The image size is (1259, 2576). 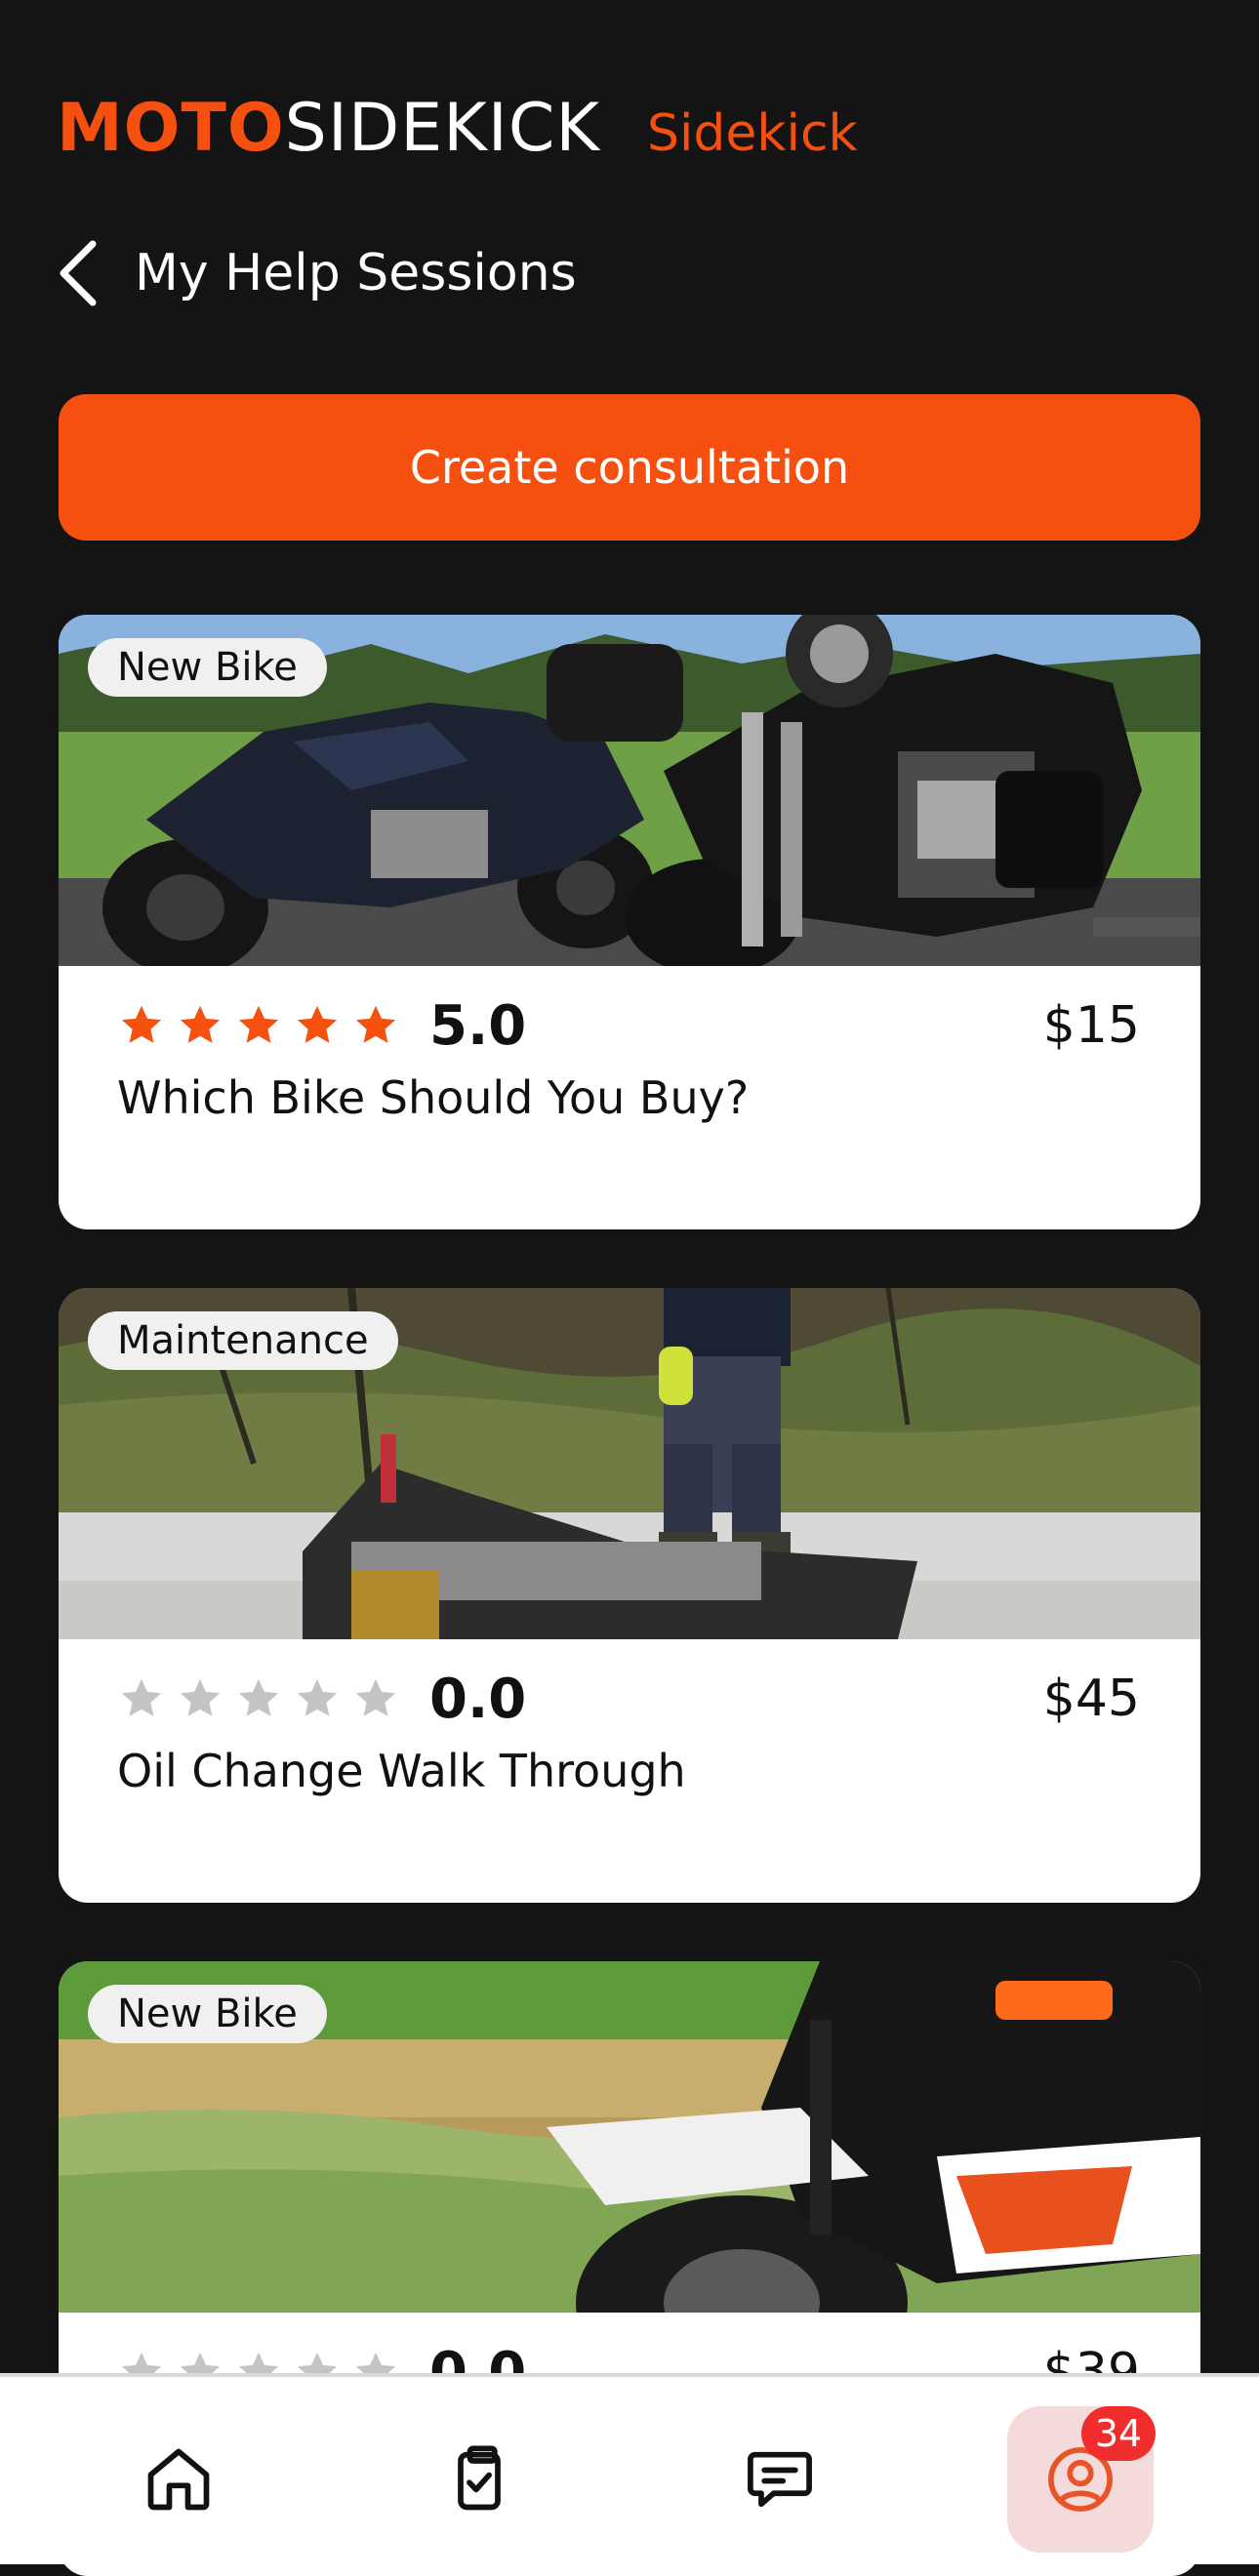 I want to click on session-card-body: 0.0 $45 Oil Change Walk Through, so click(x=629, y=1771).